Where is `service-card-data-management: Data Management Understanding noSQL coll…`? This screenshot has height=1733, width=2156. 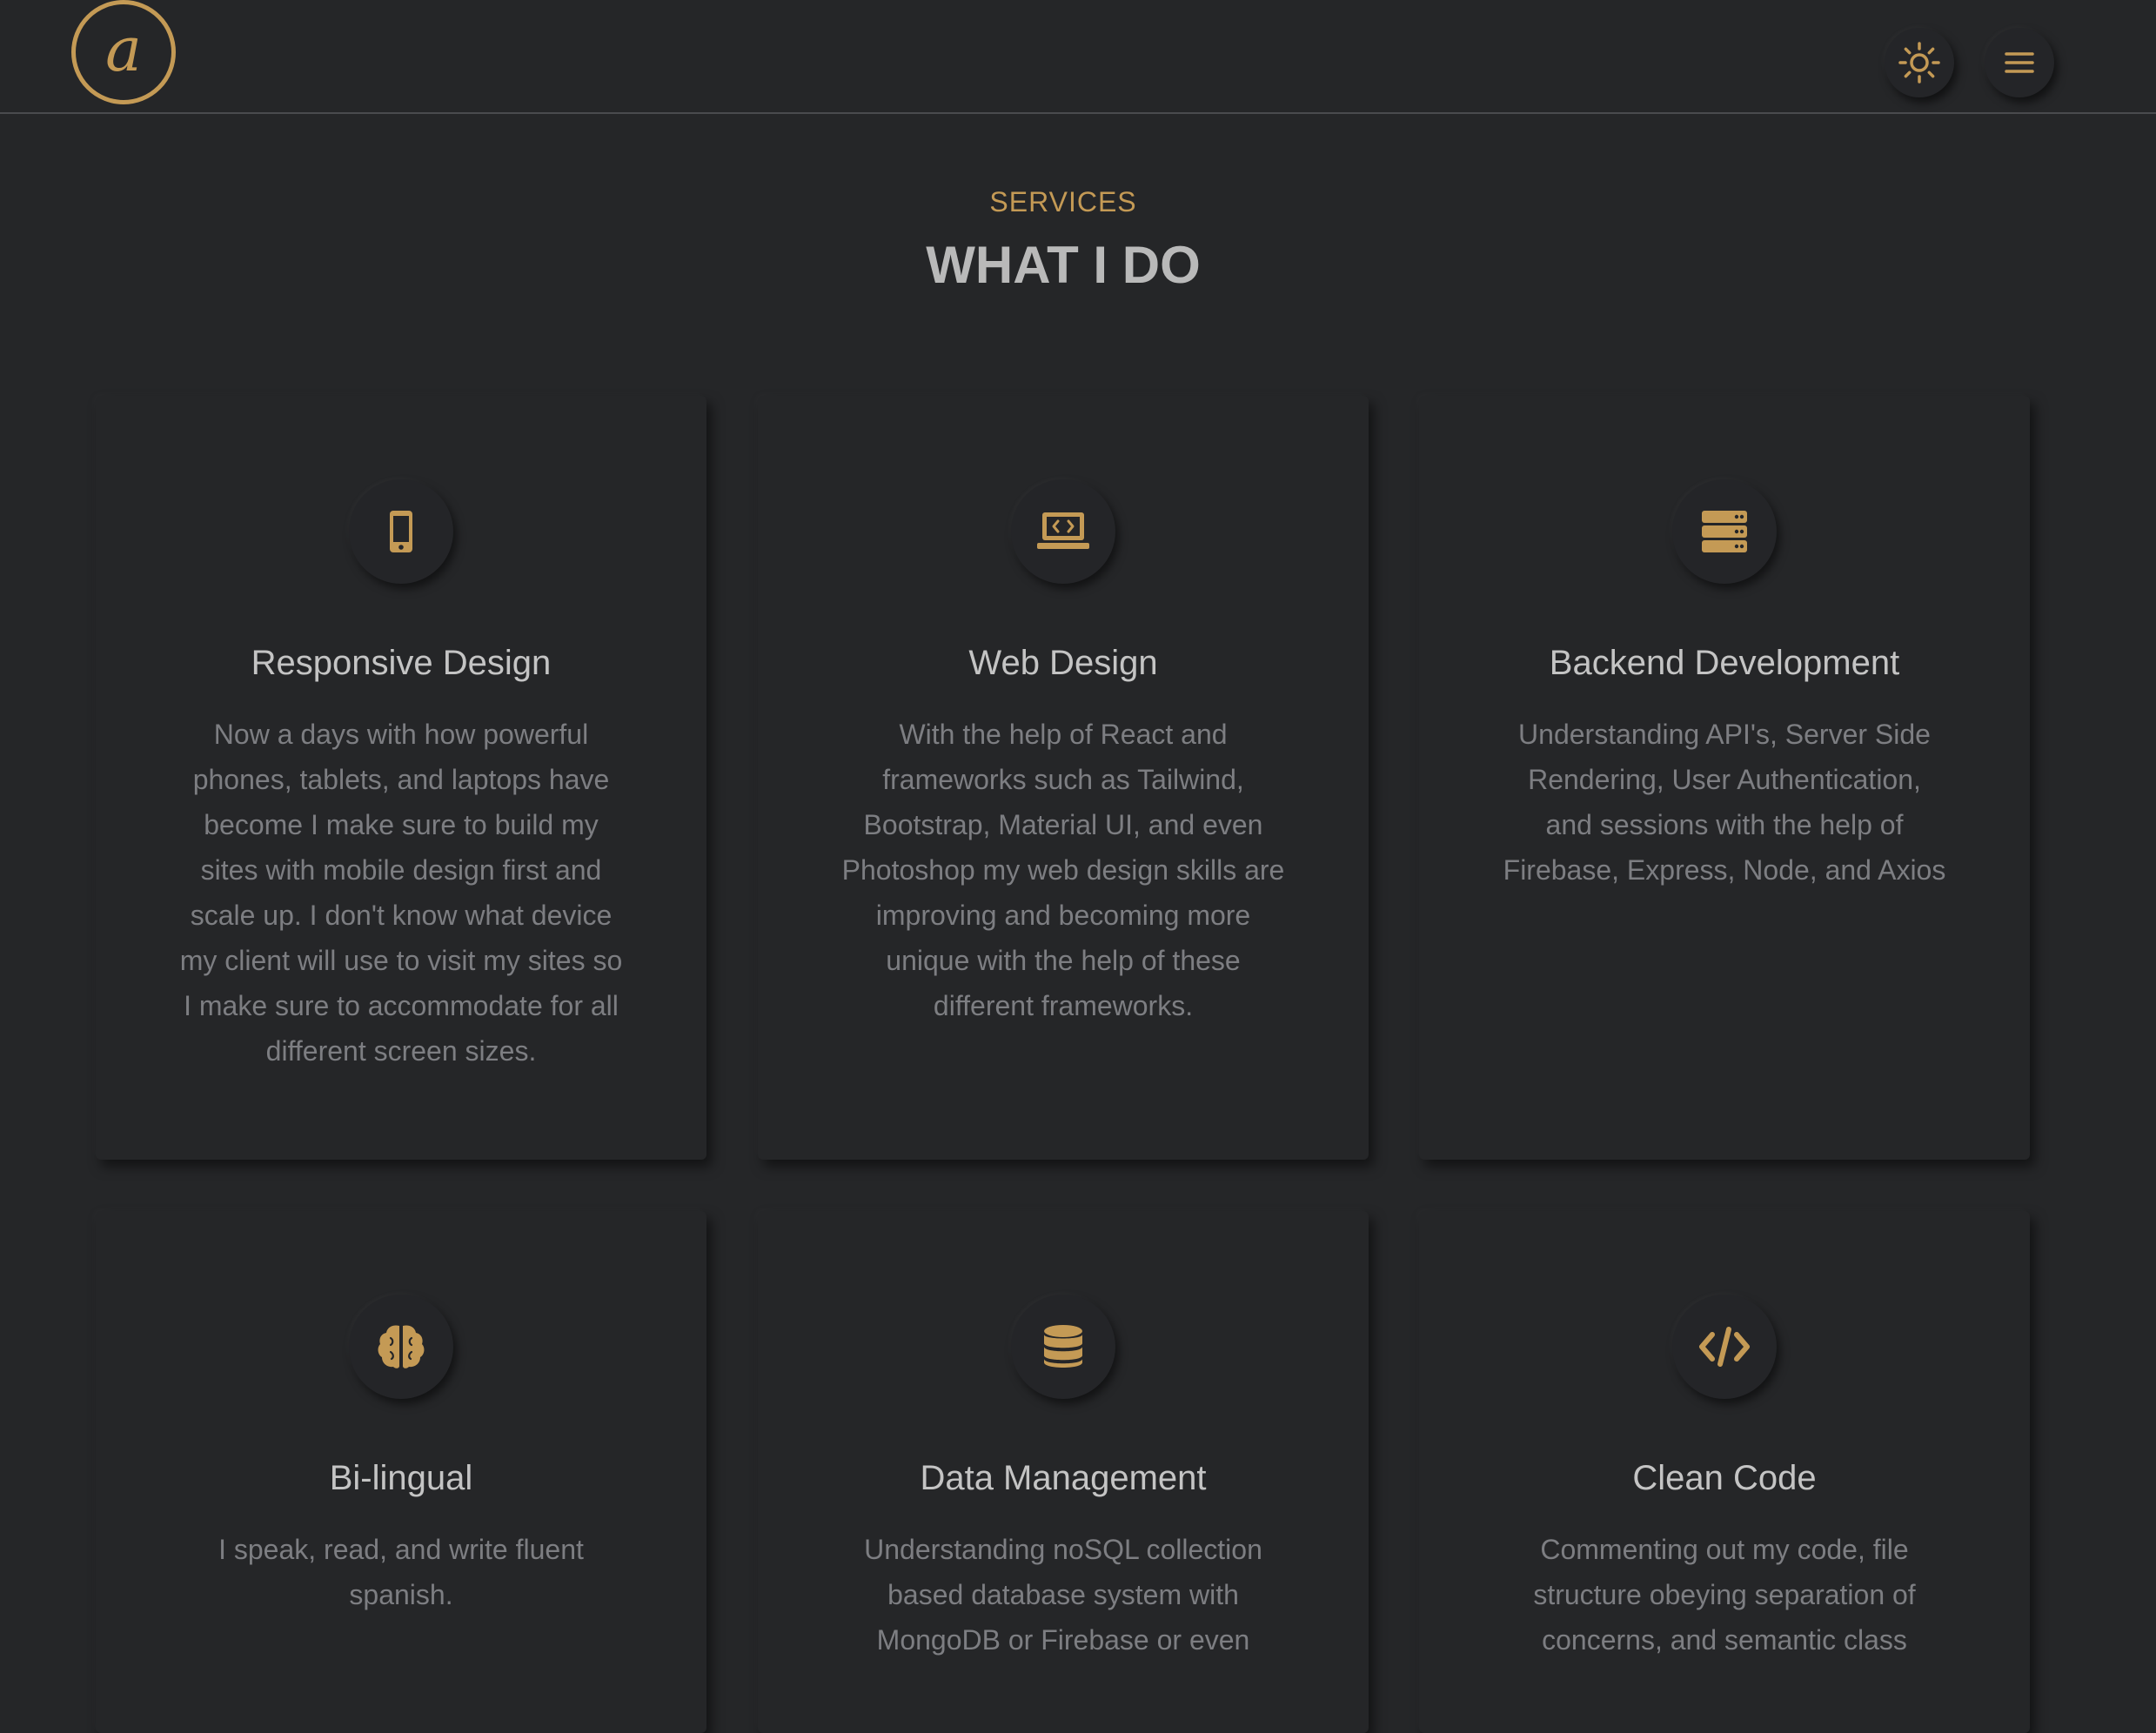
service-card-data-management: Data Management Understanding noSQL coll… is located at coordinates (1063, 1472).